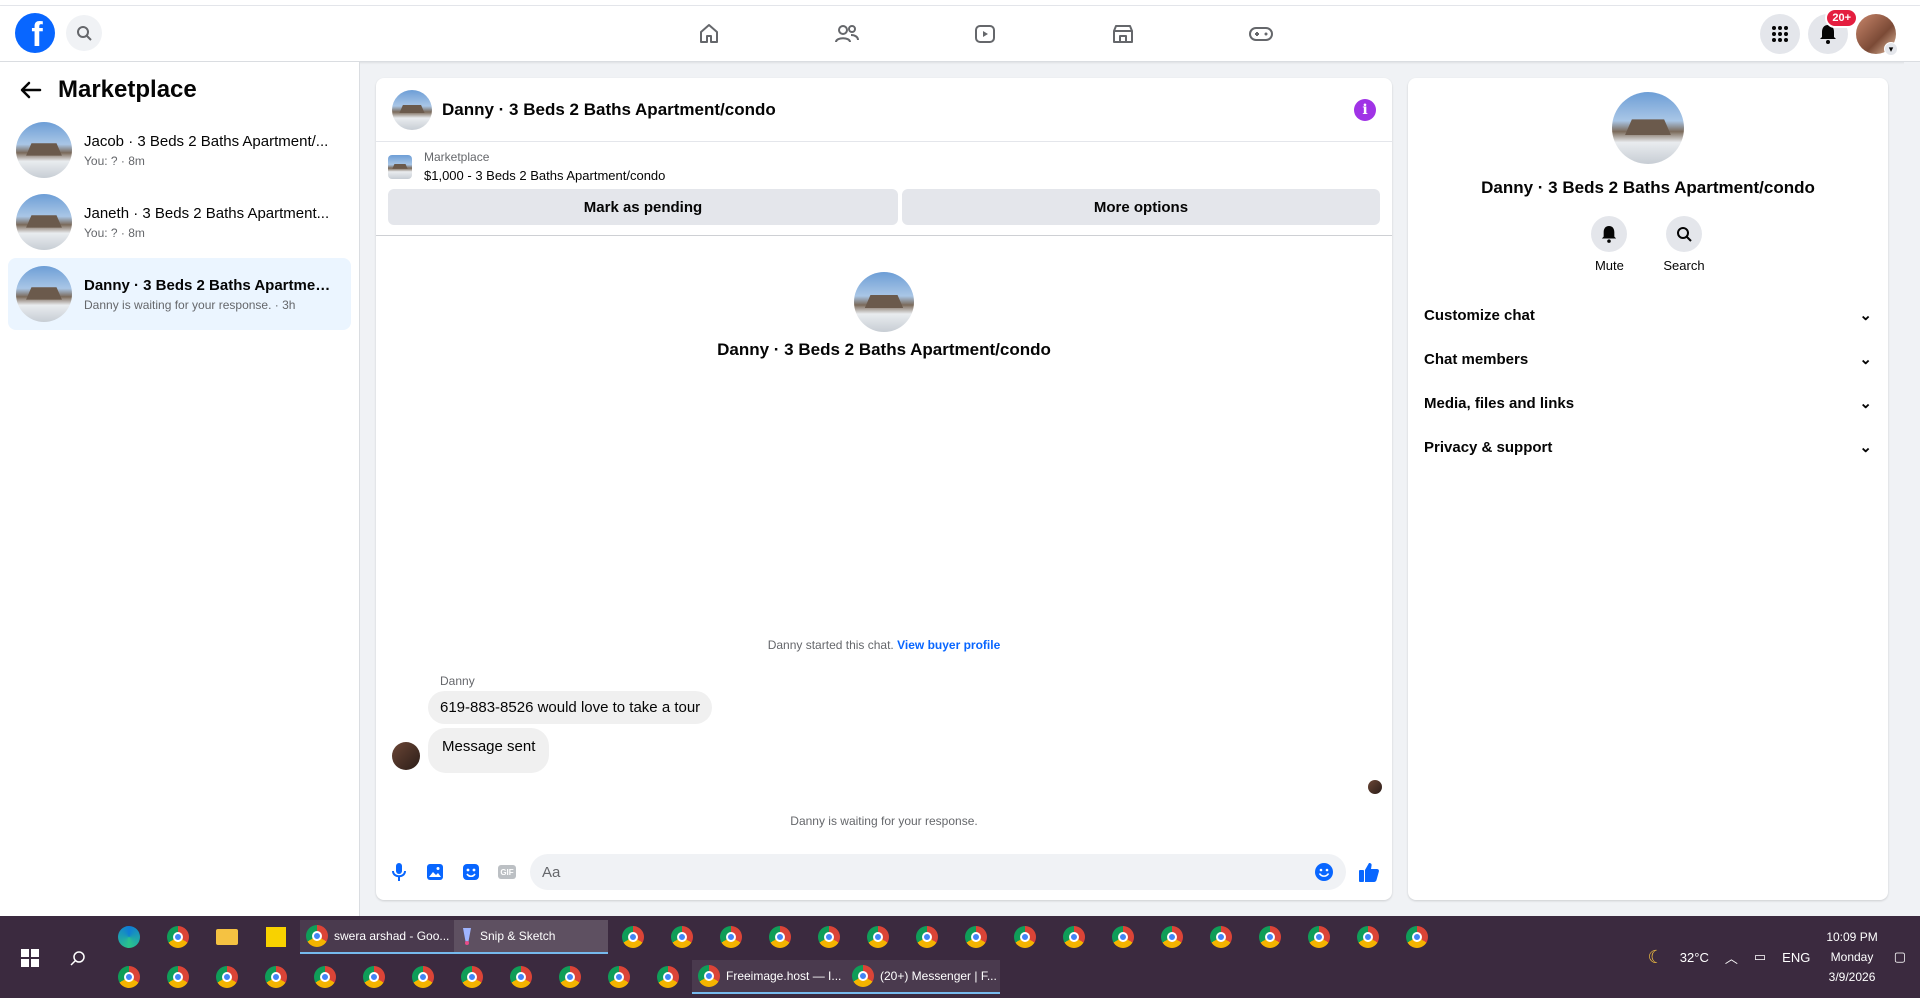 Image resolution: width=1920 pixels, height=998 pixels. Describe the element at coordinates (190, 304) in the screenshot. I see `conversation-preview: Danny is waiting for your response. · 3h` at that location.